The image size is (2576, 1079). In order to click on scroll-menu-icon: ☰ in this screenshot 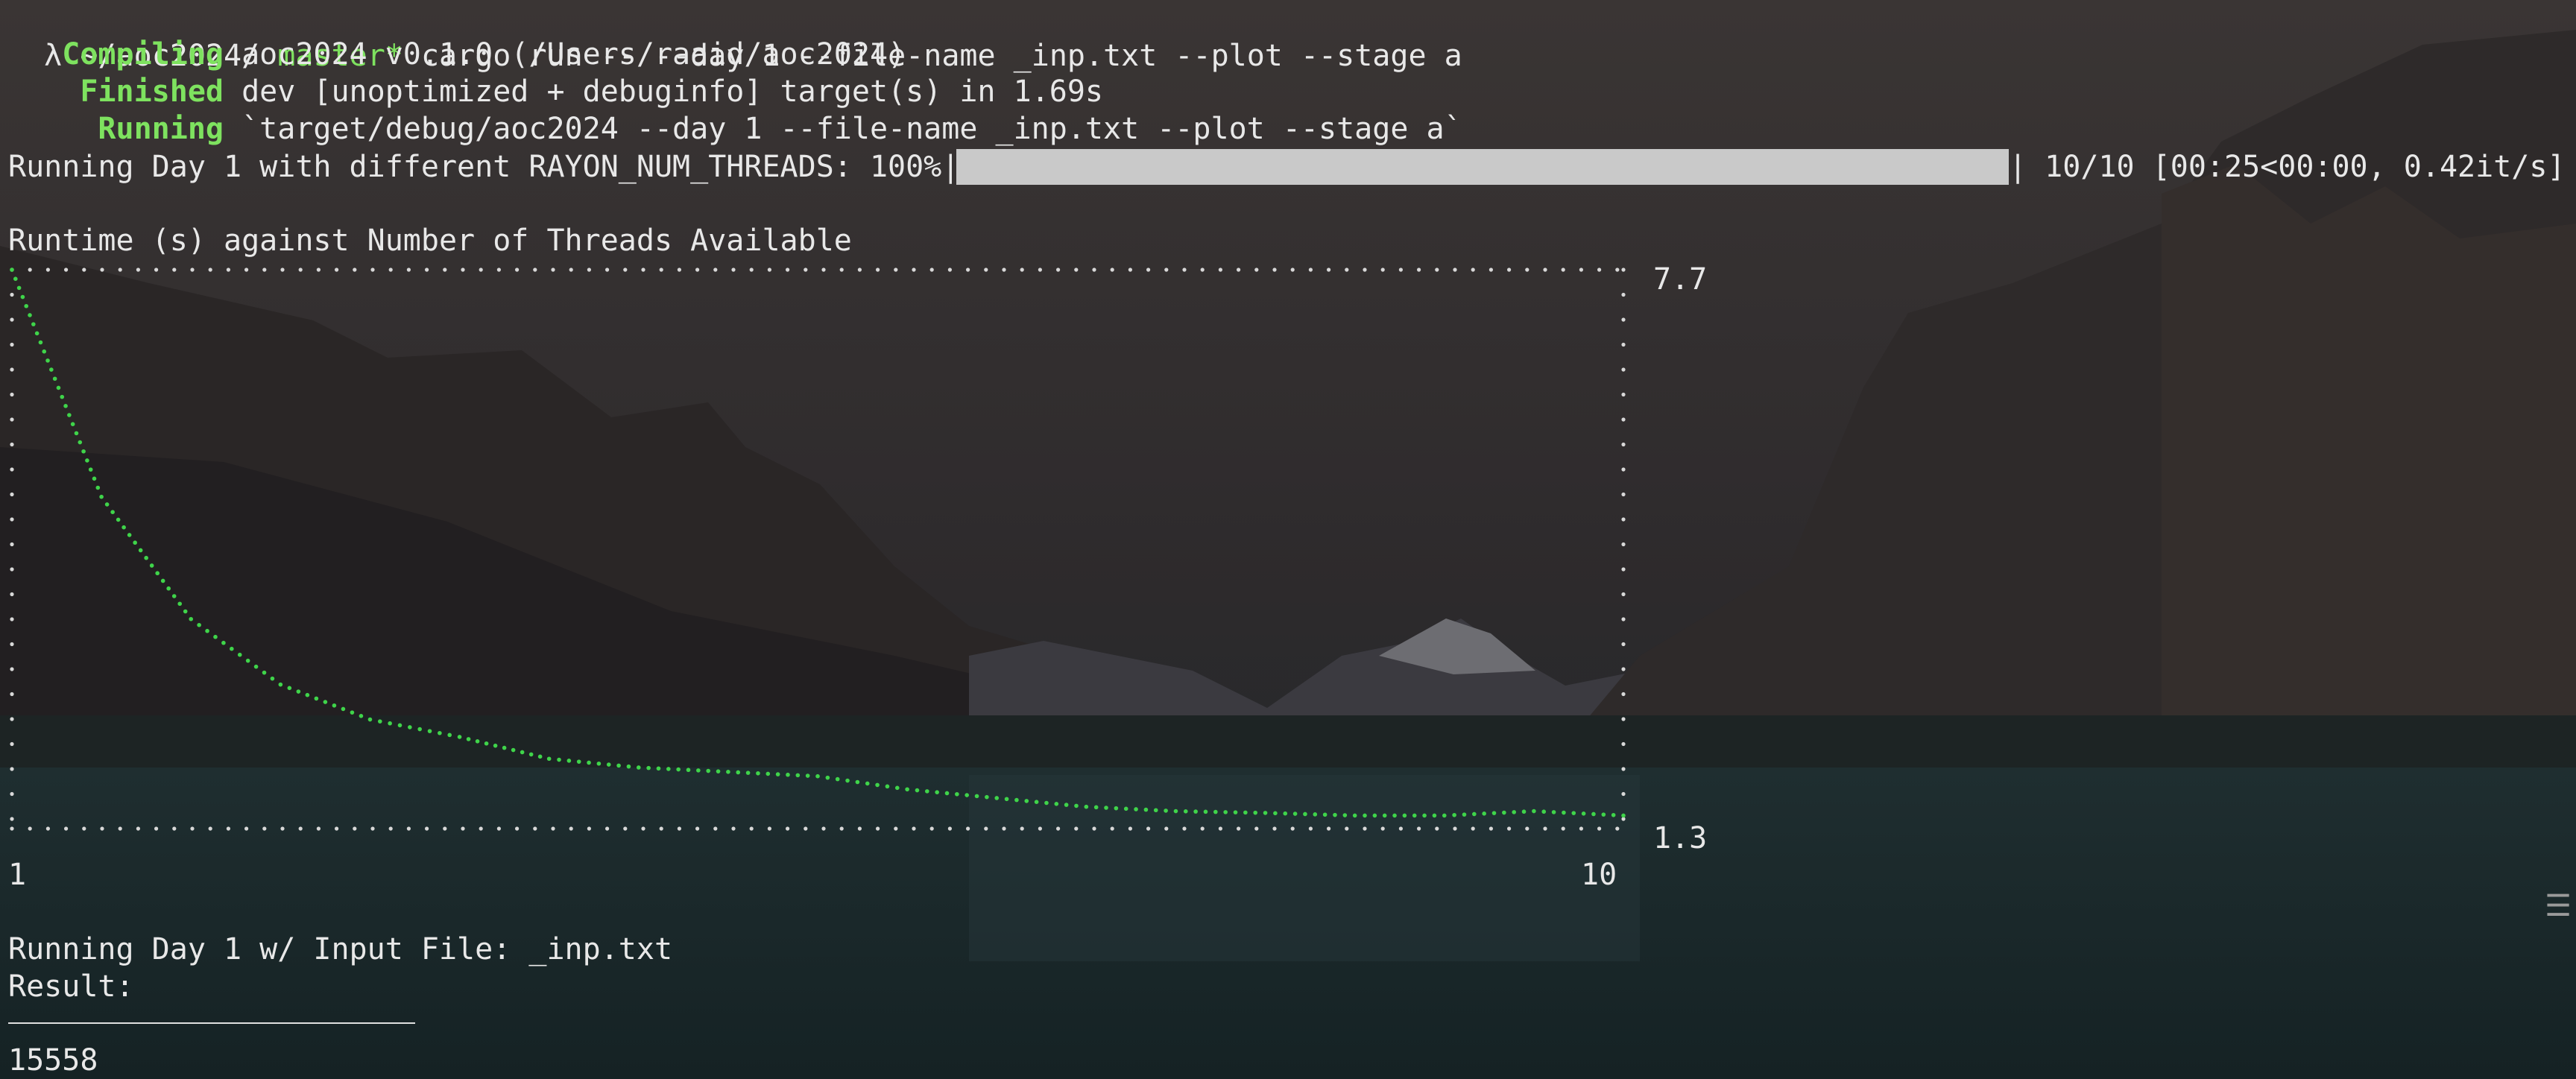, I will do `click(2558, 906)`.